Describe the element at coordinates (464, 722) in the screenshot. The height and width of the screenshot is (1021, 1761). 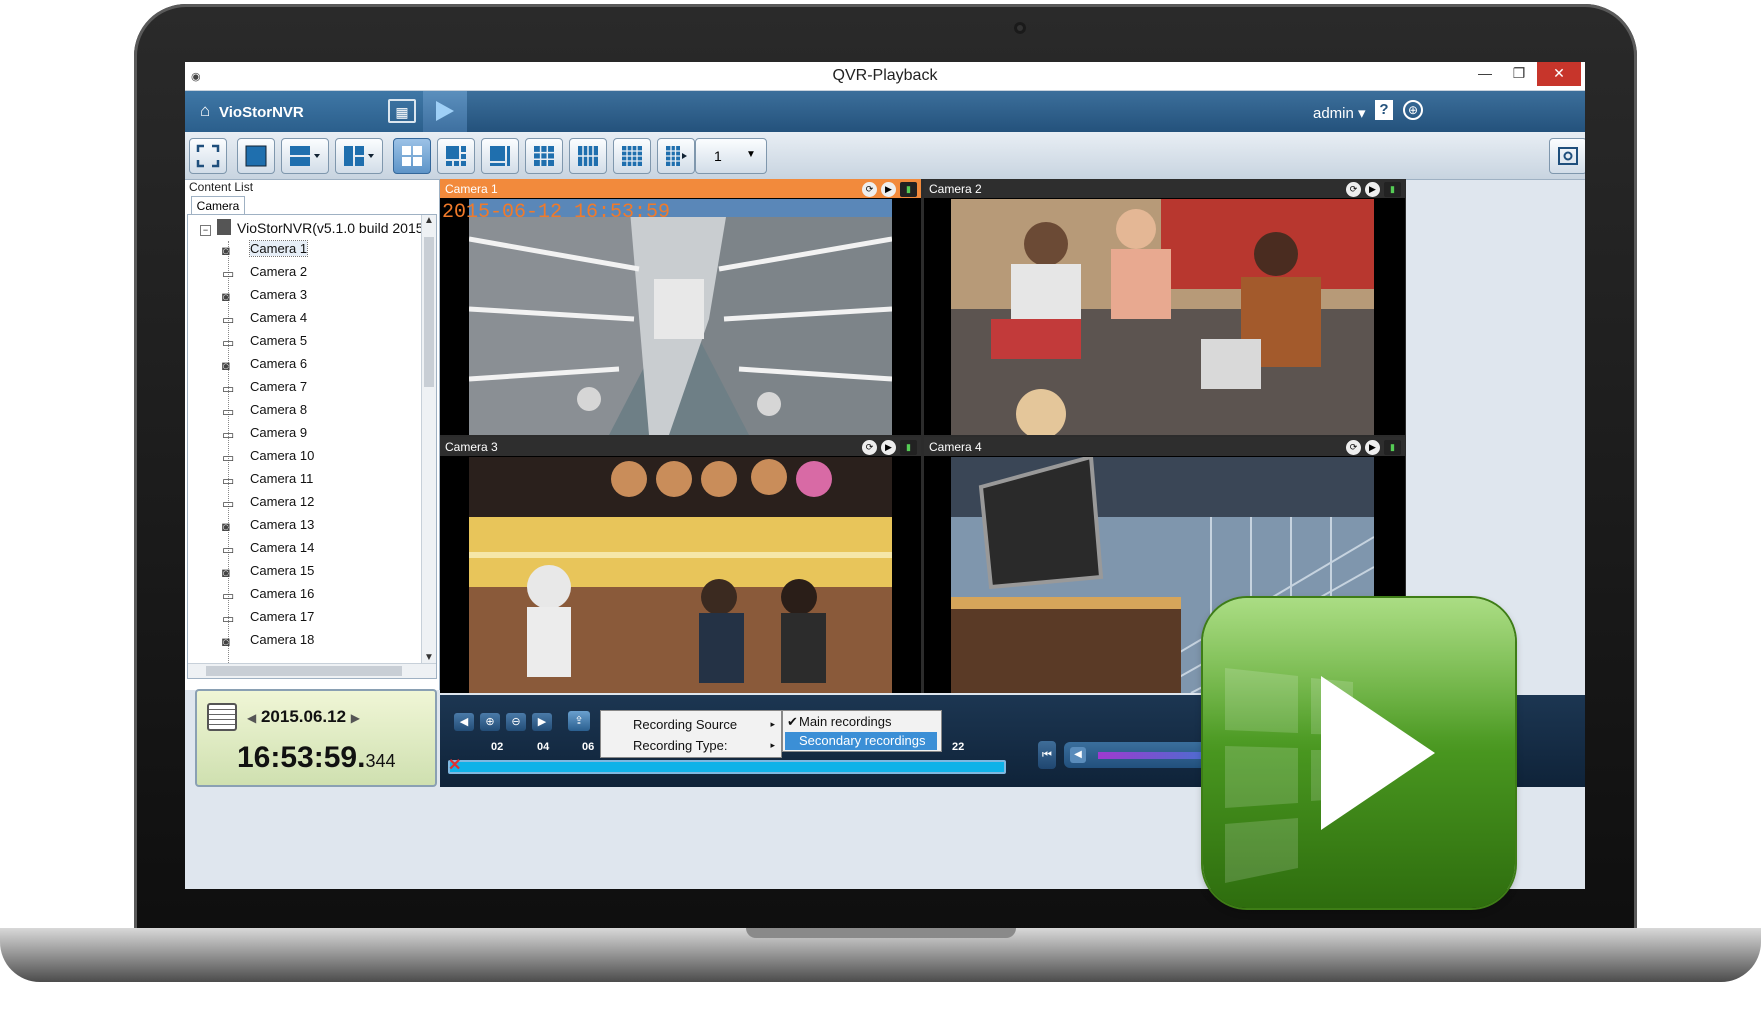
I see `step-back-button: ◀` at that location.